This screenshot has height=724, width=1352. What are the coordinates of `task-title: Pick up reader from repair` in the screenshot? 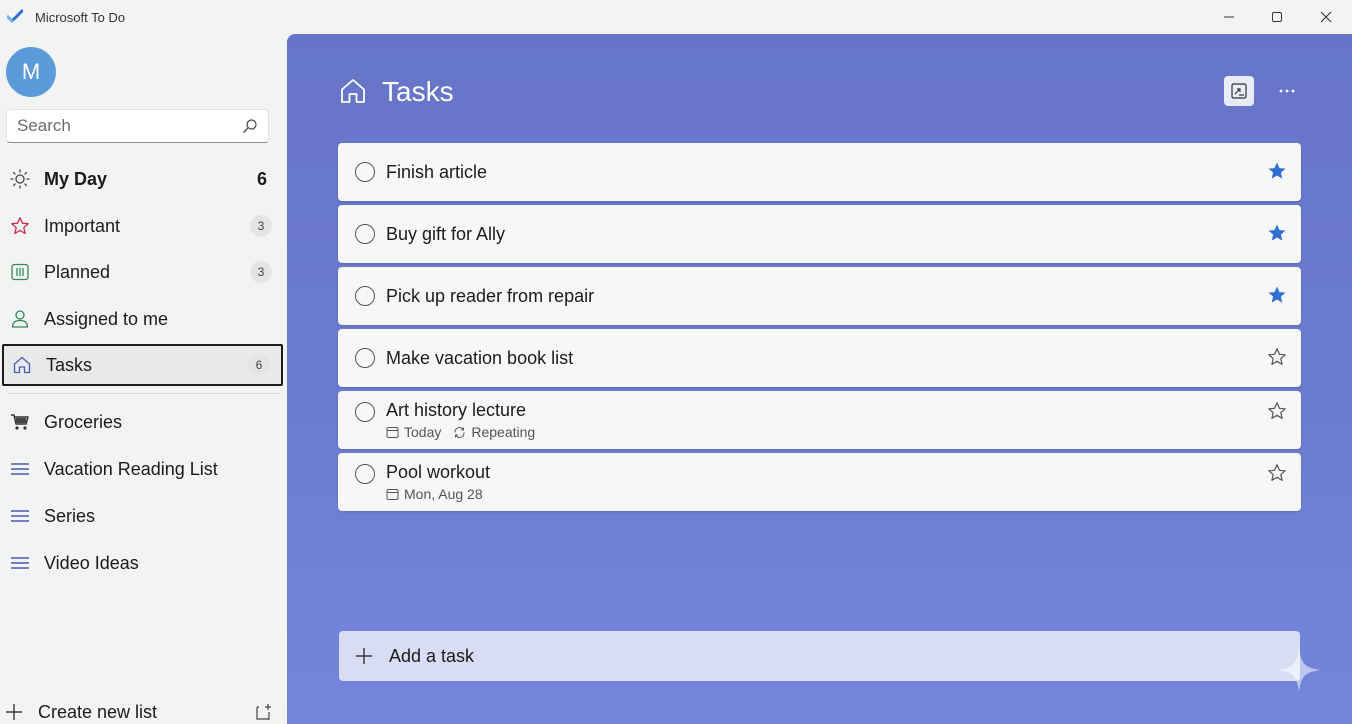 It's located at (490, 296).